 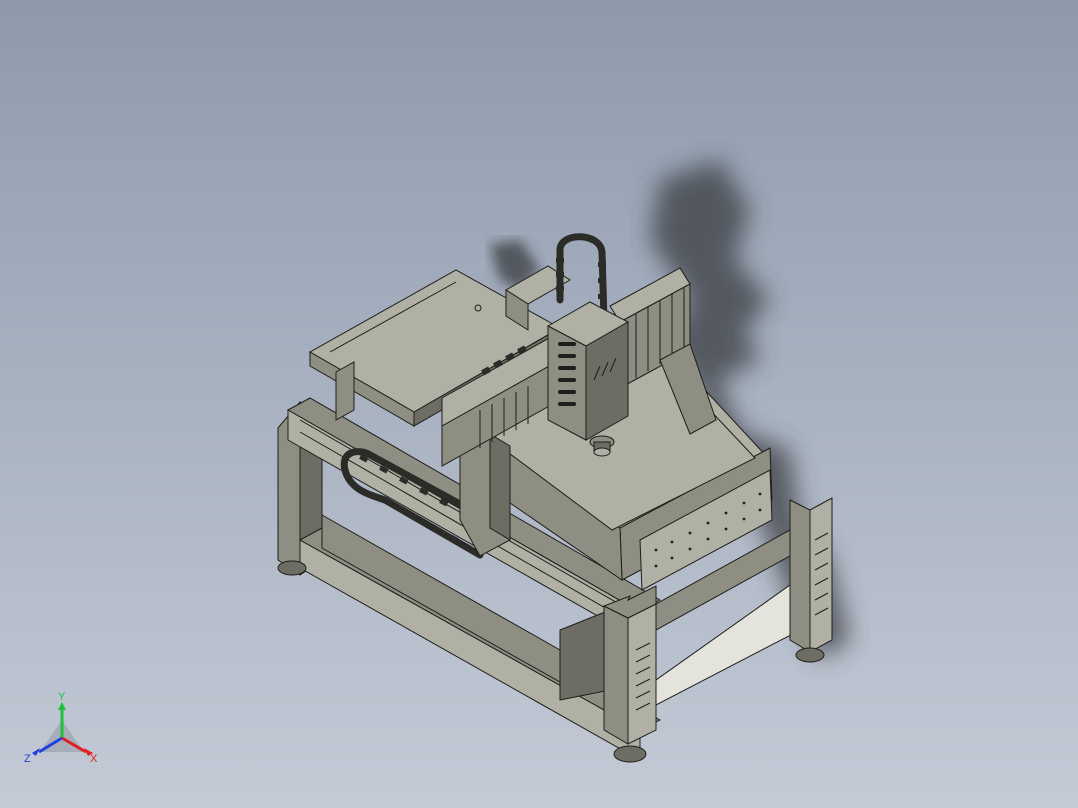 I want to click on axis-triad: Y X Z, so click(x=67, y=730).